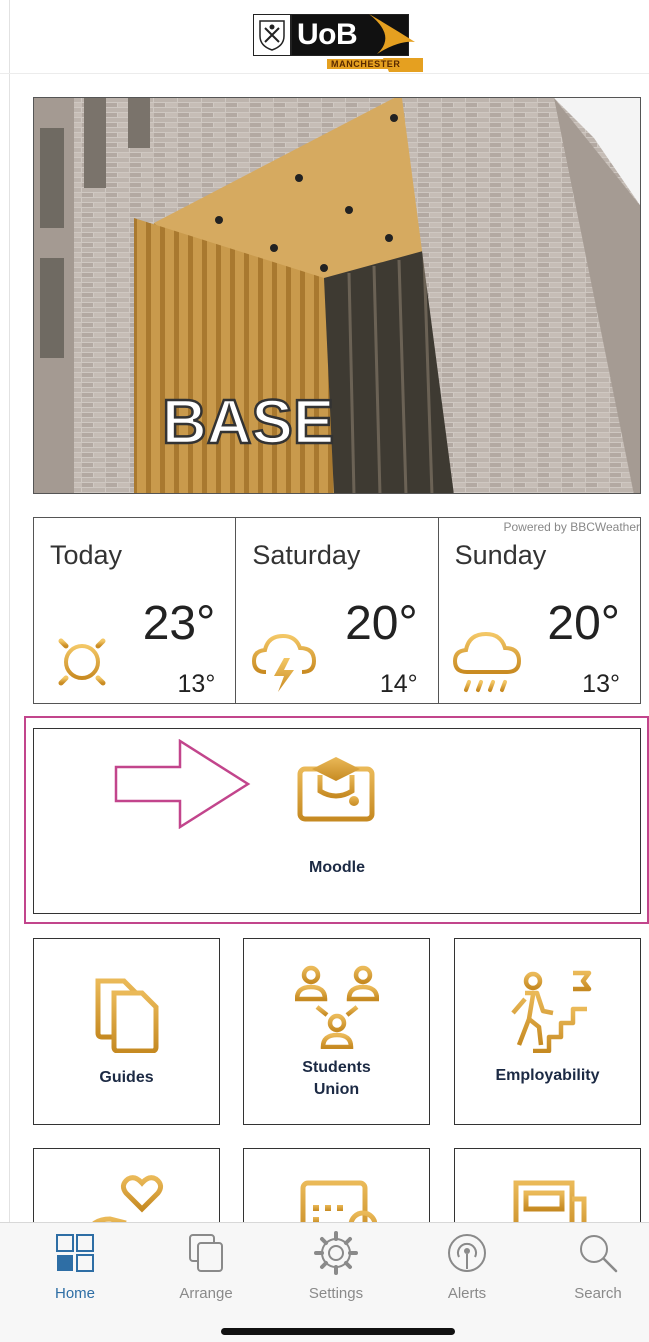 The width and height of the screenshot is (649, 1342). Describe the element at coordinates (327, 34) in the screenshot. I see `logo-text: UoB` at that location.